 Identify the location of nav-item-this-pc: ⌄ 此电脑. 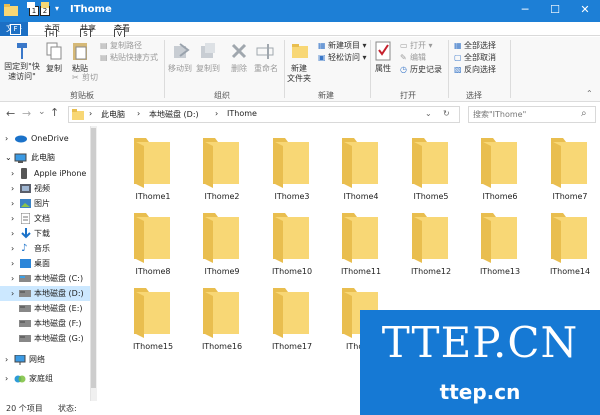
(46, 157).